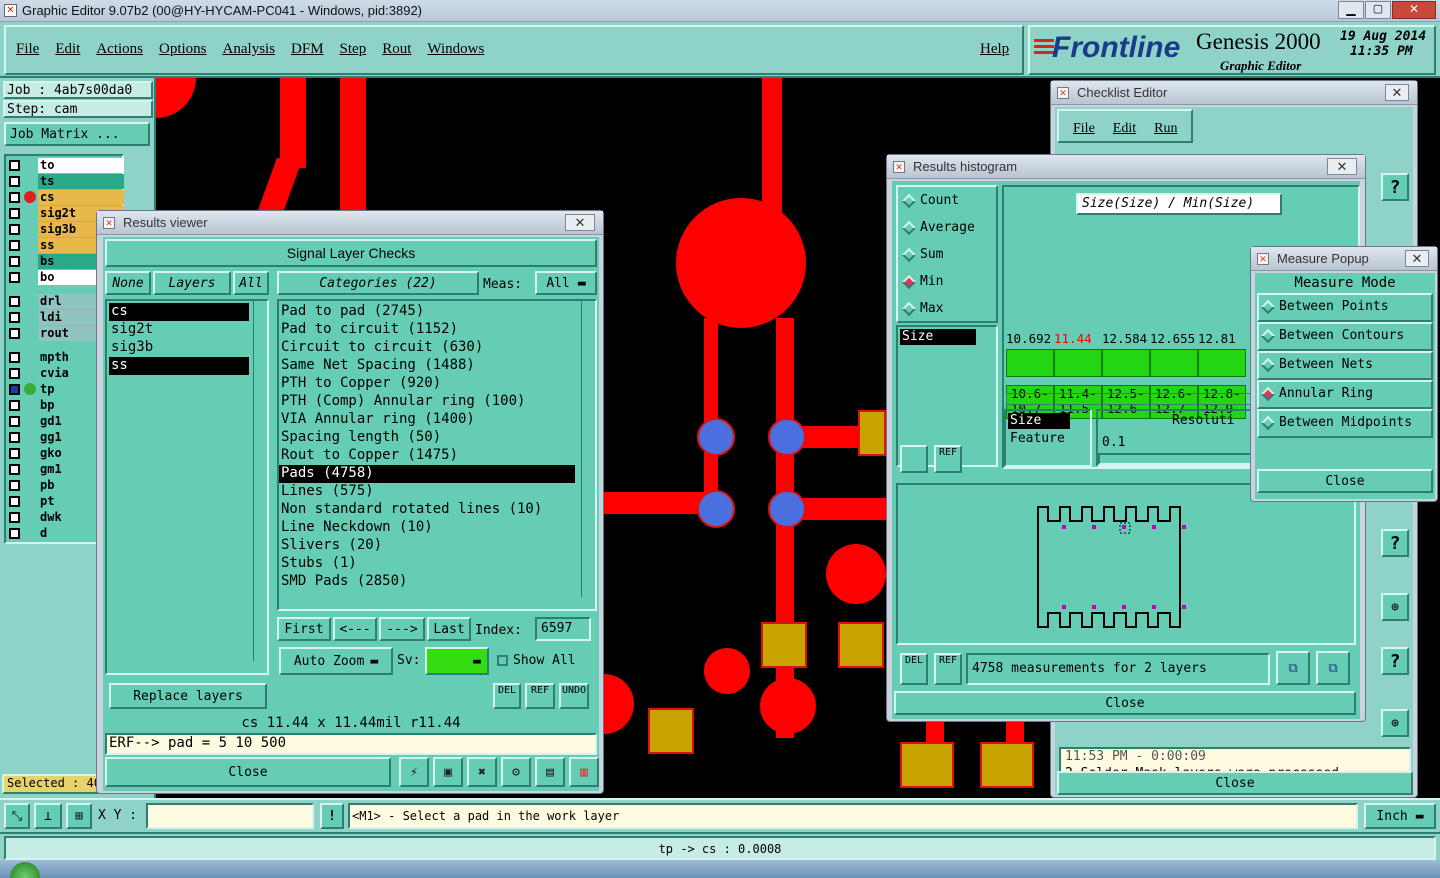 The height and width of the screenshot is (878, 1440). What do you see at coordinates (587, 449) in the screenshot?
I see `categories-scrollbar` at bounding box center [587, 449].